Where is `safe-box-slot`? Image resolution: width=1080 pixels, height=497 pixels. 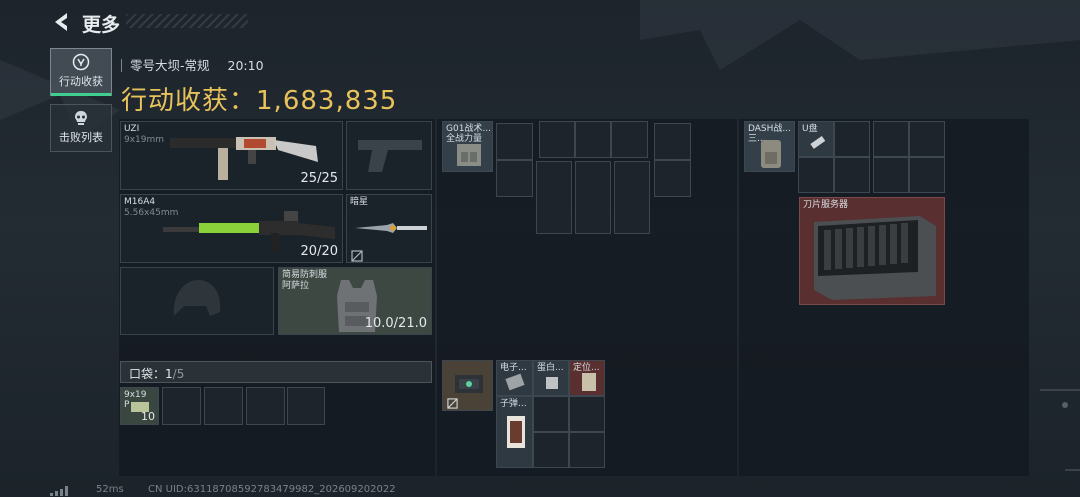 safe-box-slot is located at coordinates (467, 385).